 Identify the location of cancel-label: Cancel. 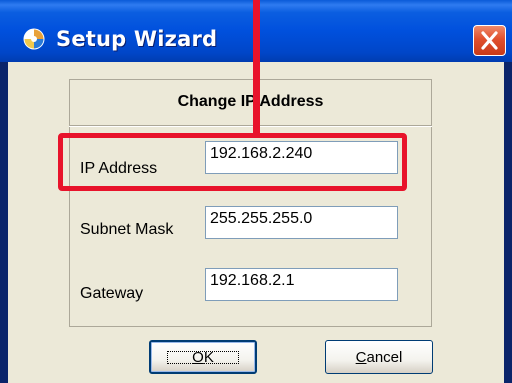
(379, 357).